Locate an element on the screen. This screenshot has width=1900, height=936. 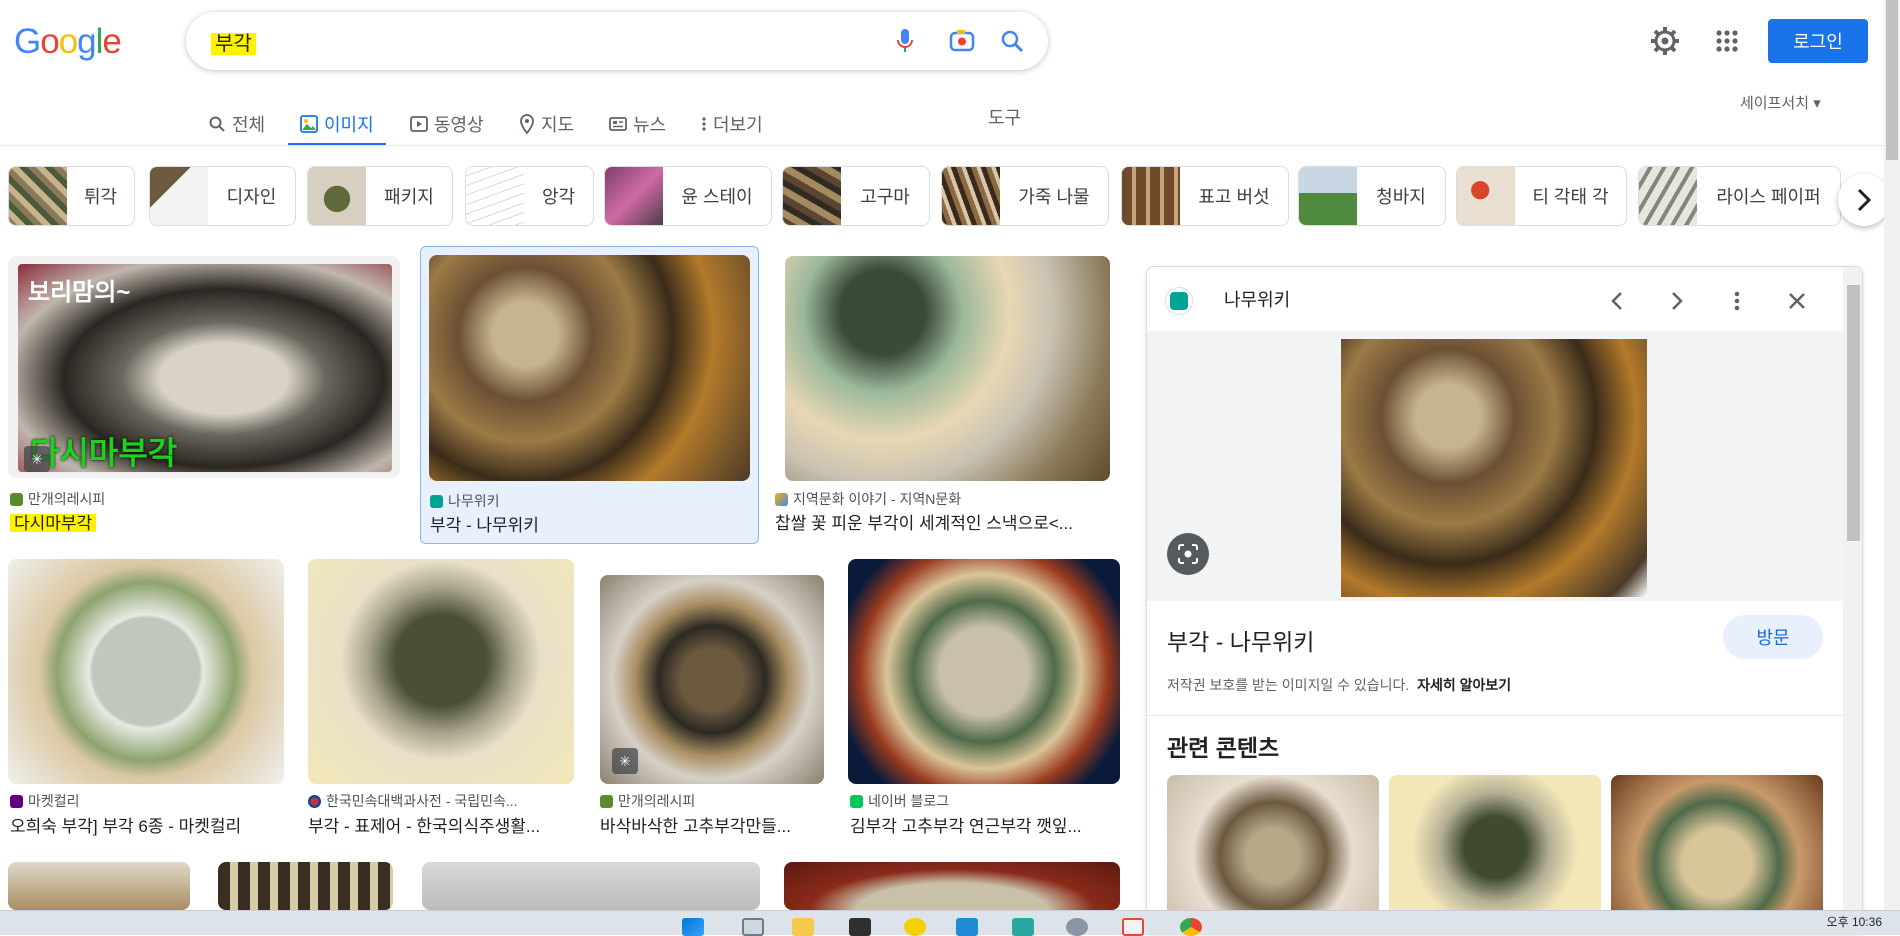
panel-divider is located at coordinates (1495, 715).